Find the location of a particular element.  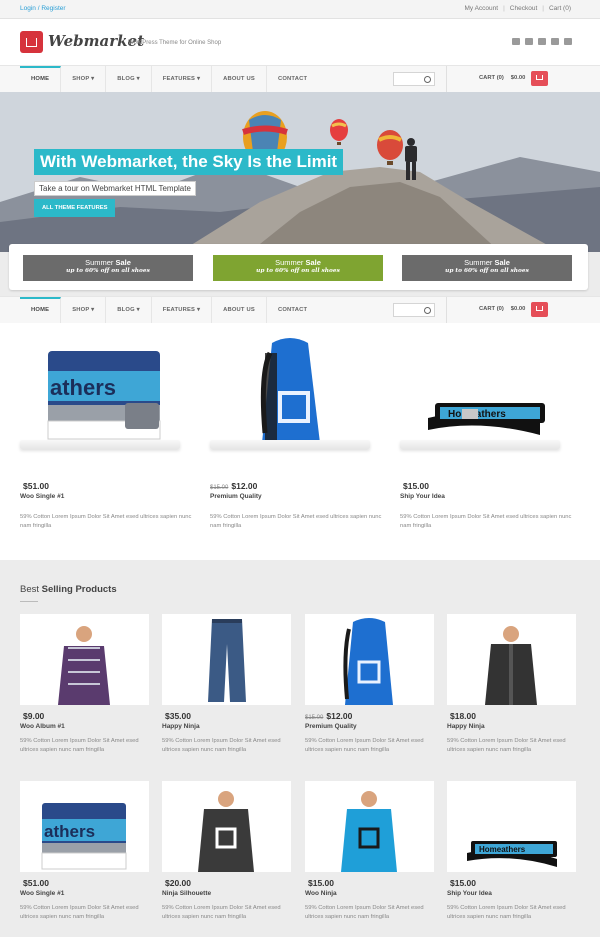

top-links: My Account | Checkout | Cart (0) is located at coordinates (517, 8).